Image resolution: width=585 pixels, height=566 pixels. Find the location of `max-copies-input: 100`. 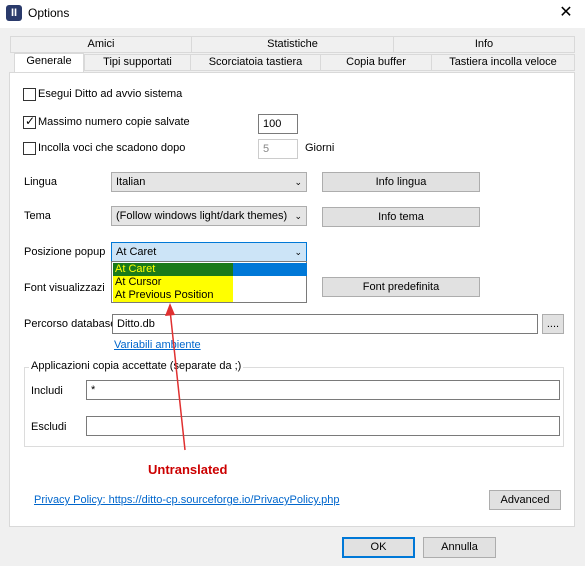

max-copies-input: 100 is located at coordinates (278, 124).